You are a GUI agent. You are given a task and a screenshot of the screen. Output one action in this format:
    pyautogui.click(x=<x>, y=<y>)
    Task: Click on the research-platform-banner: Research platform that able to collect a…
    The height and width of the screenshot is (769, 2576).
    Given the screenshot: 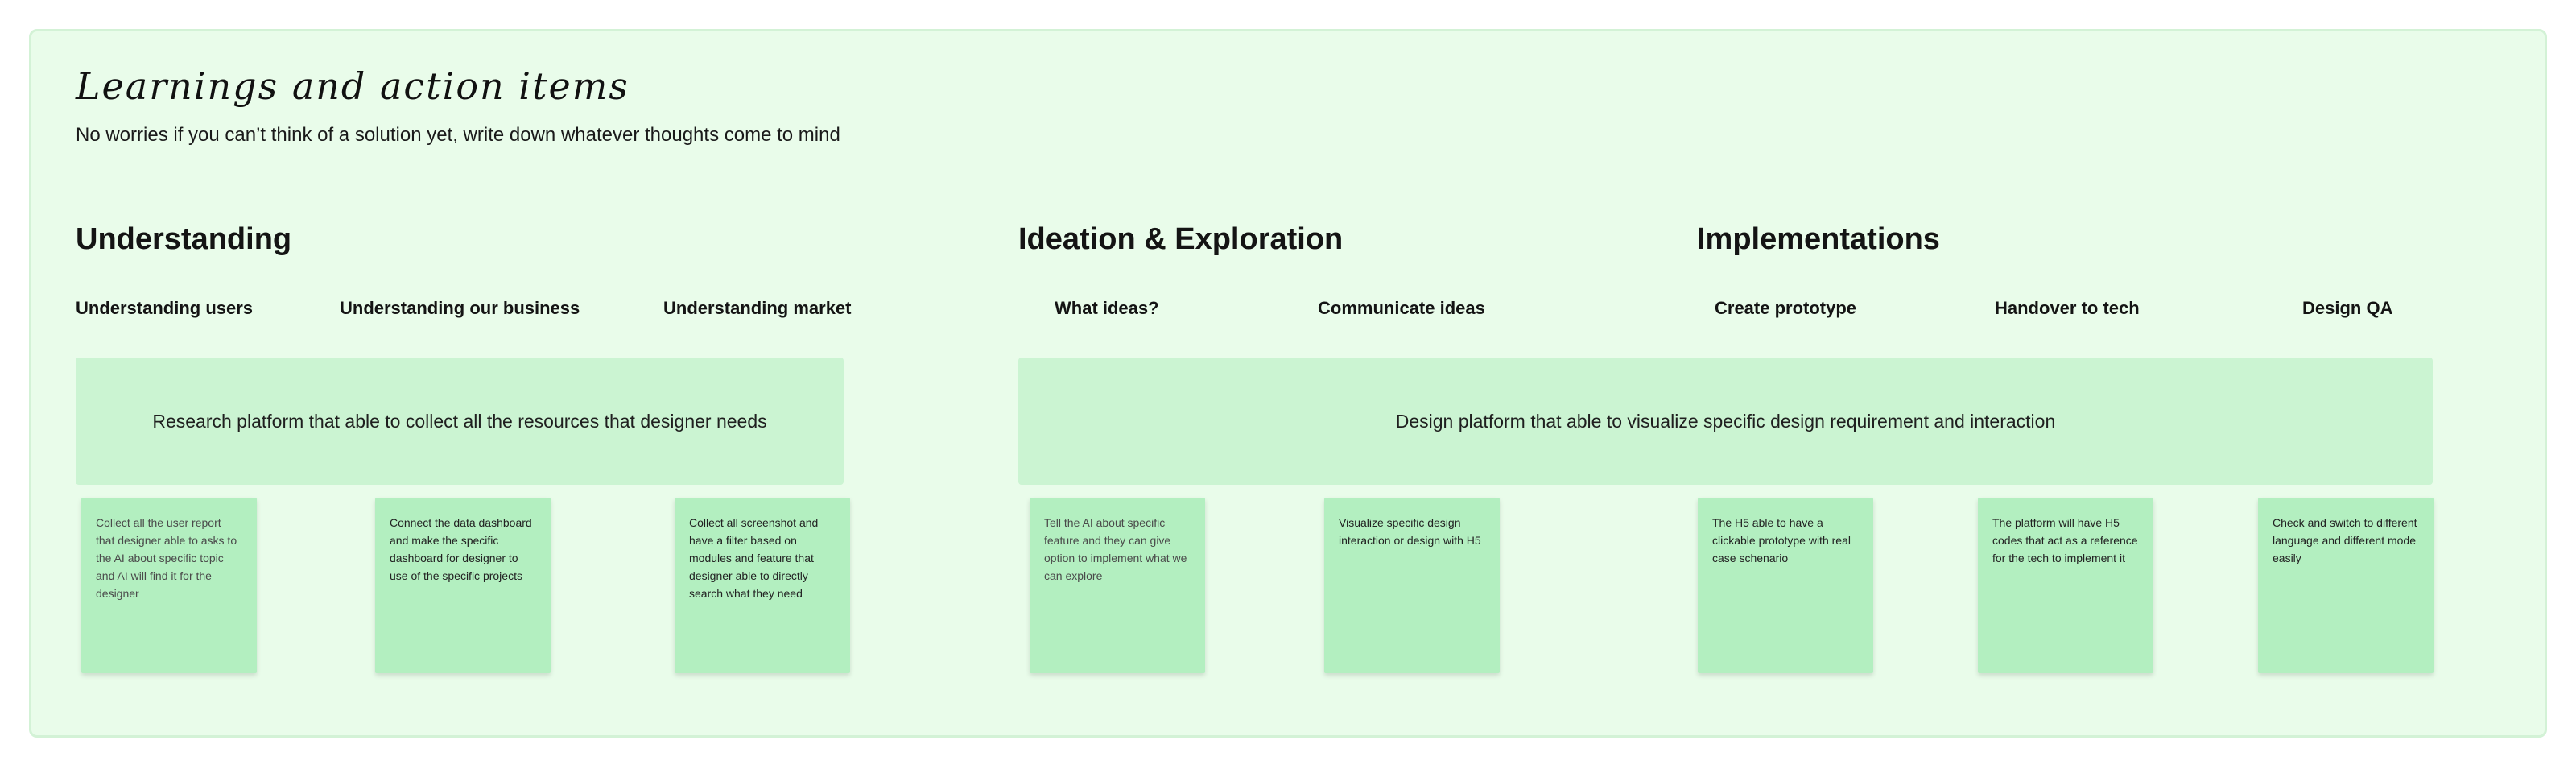 What is the action you would take?
    pyautogui.click(x=460, y=422)
    